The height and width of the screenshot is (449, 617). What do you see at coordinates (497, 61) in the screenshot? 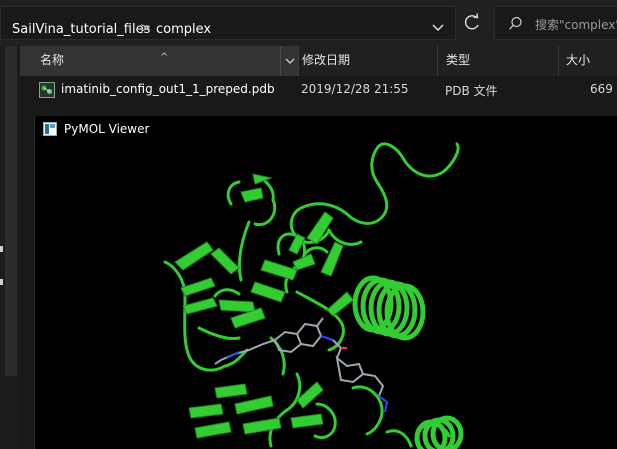
I see `column-header-type: 类型` at bounding box center [497, 61].